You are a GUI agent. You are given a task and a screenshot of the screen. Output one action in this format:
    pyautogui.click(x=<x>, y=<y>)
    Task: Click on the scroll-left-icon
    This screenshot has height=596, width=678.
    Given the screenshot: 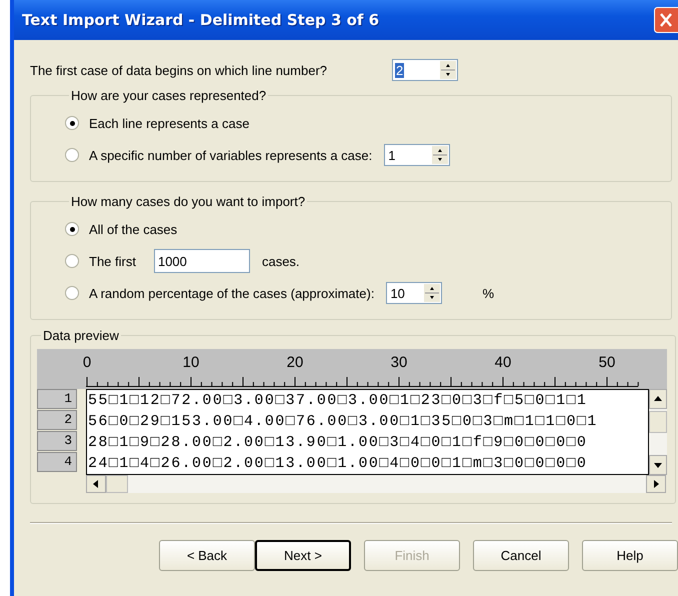 What is the action you would take?
    pyautogui.click(x=96, y=484)
    